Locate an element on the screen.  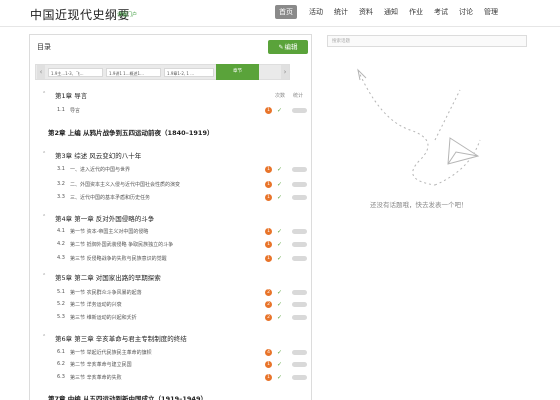
empty-state-message: 还没有话题哦，快去发表一个吧！ is located at coordinates (419, 205).